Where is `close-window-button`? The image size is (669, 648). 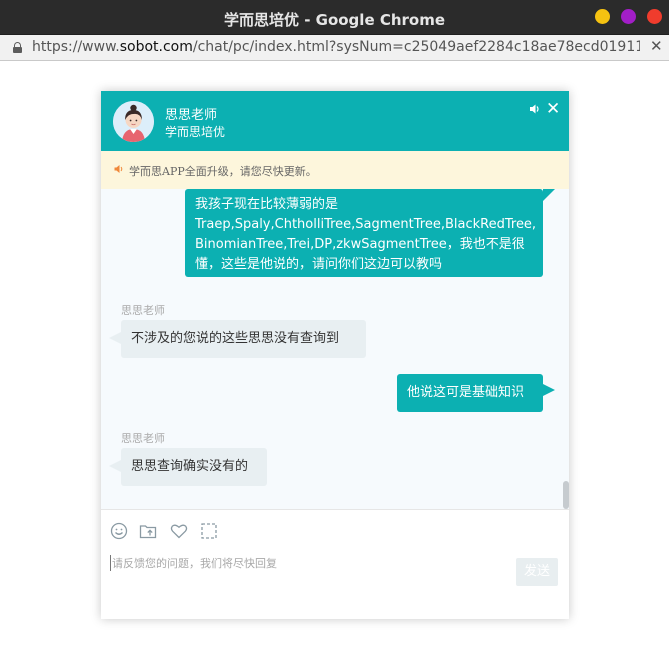
close-window-button is located at coordinates (654, 16).